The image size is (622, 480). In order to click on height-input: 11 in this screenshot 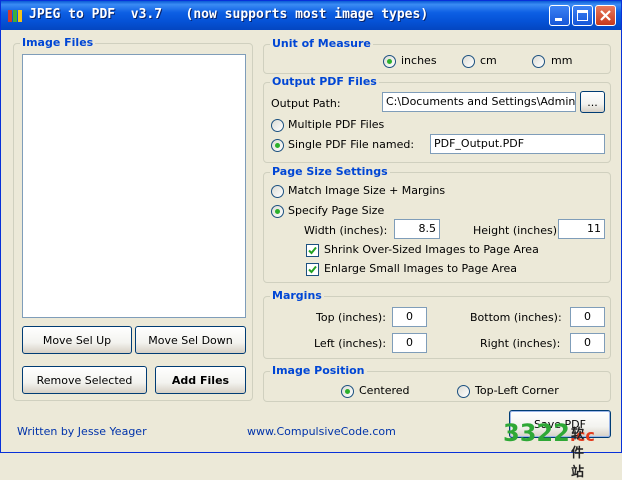, I will do `click(581, 229)`.